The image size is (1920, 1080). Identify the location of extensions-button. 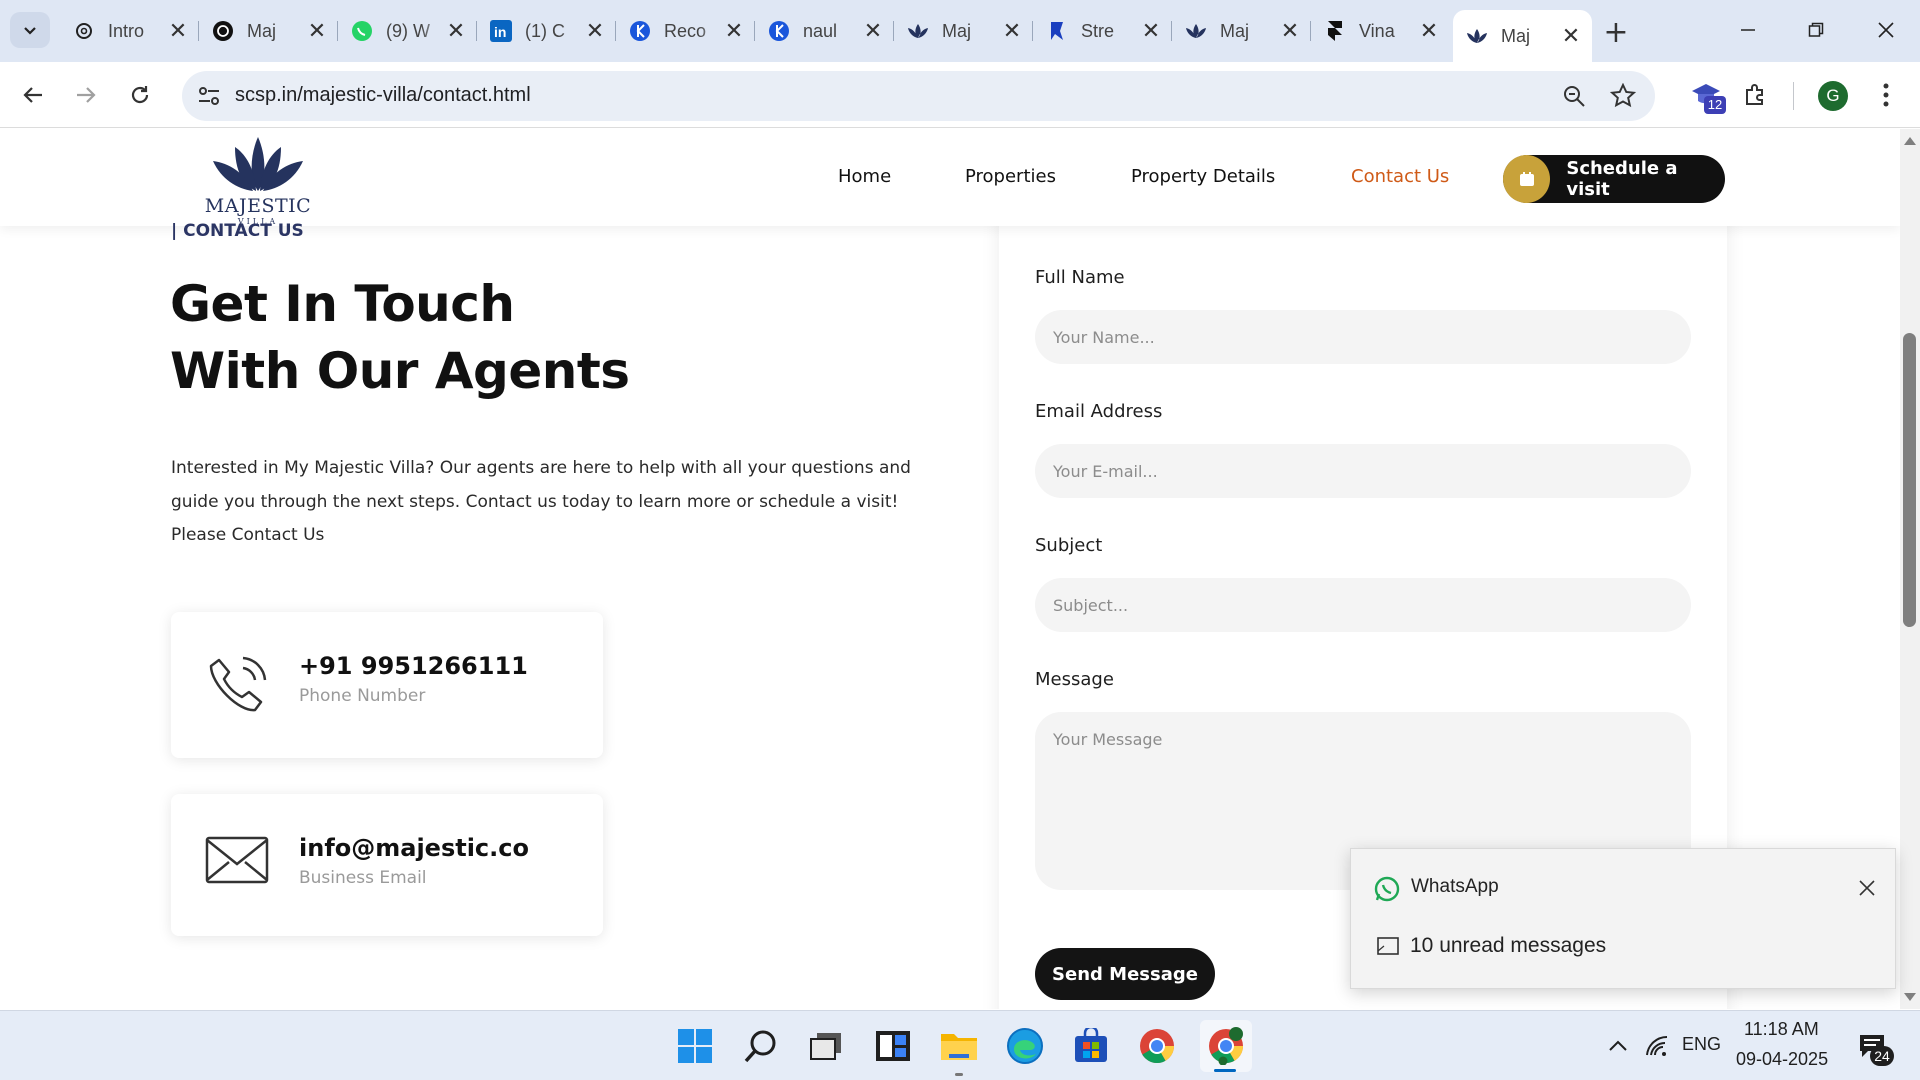
(1755, 95).